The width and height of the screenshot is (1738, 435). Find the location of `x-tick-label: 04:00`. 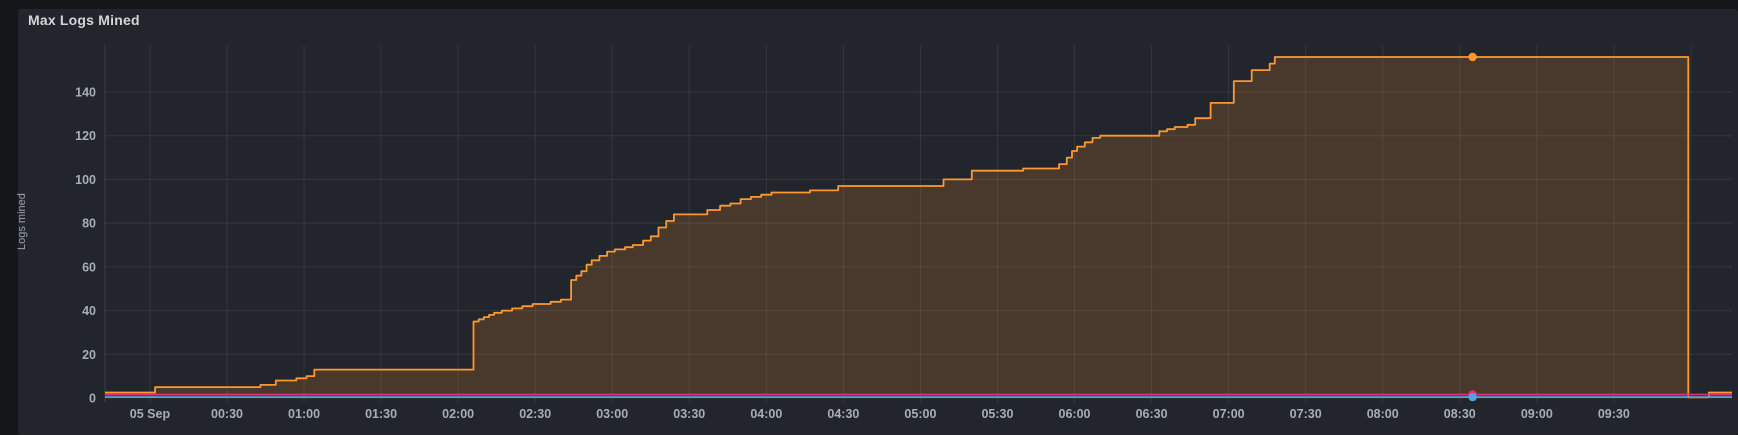

x-tick-label: 04:00 is located at coordinates (766, 414).